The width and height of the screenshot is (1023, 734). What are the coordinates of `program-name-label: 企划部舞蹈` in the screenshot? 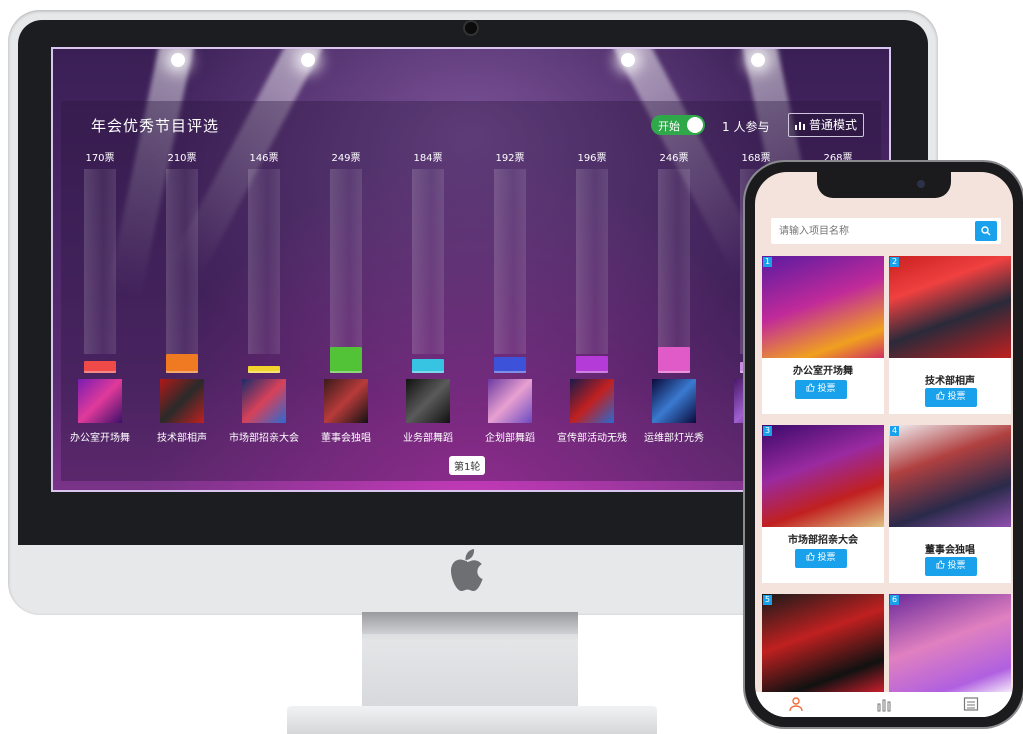 It's located at (510, 438).